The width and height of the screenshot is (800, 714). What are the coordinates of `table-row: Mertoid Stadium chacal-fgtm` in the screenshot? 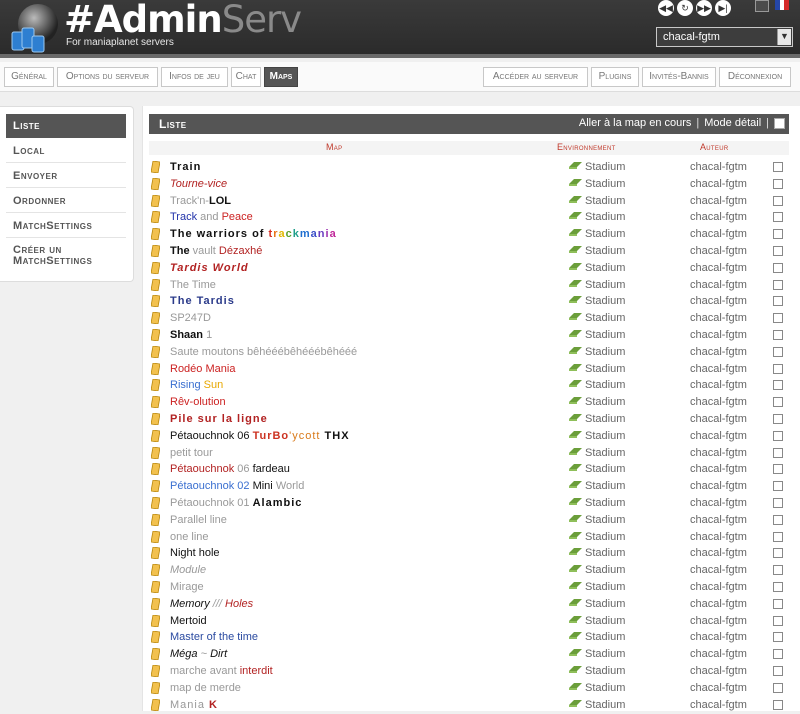 It's located at (469, 621).